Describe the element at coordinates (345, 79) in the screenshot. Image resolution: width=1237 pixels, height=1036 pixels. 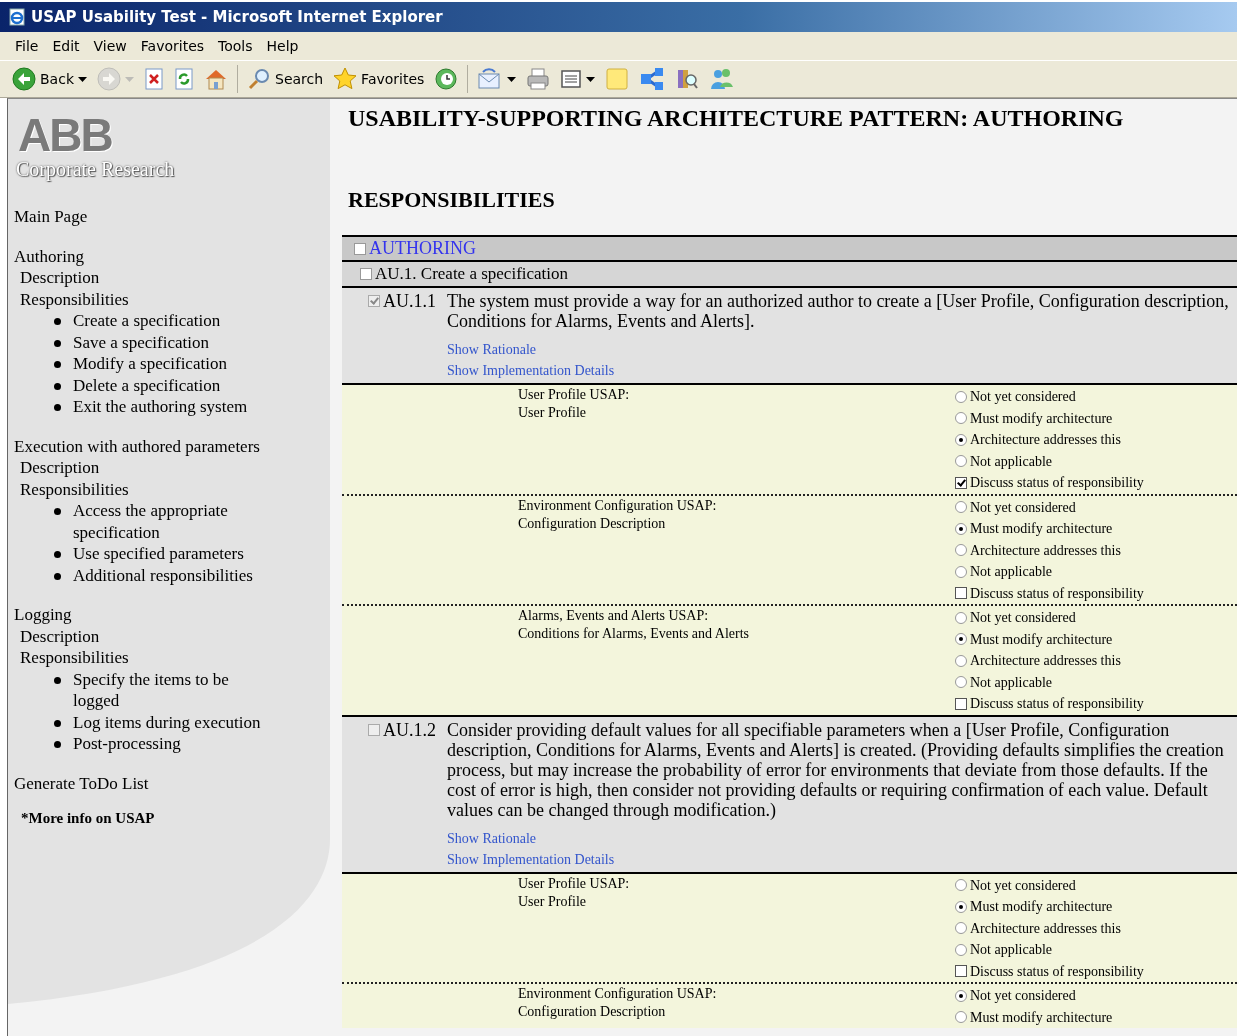
I see `star-icon` at that location.